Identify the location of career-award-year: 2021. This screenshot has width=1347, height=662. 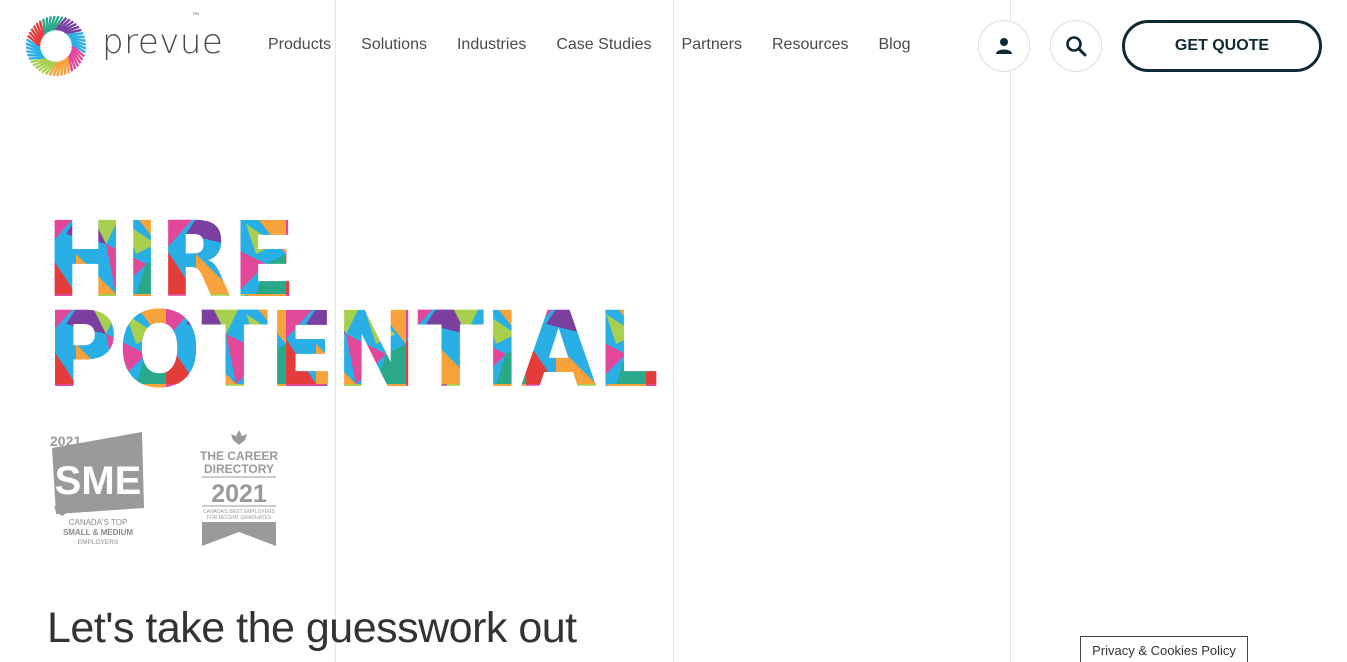
(239, 494).